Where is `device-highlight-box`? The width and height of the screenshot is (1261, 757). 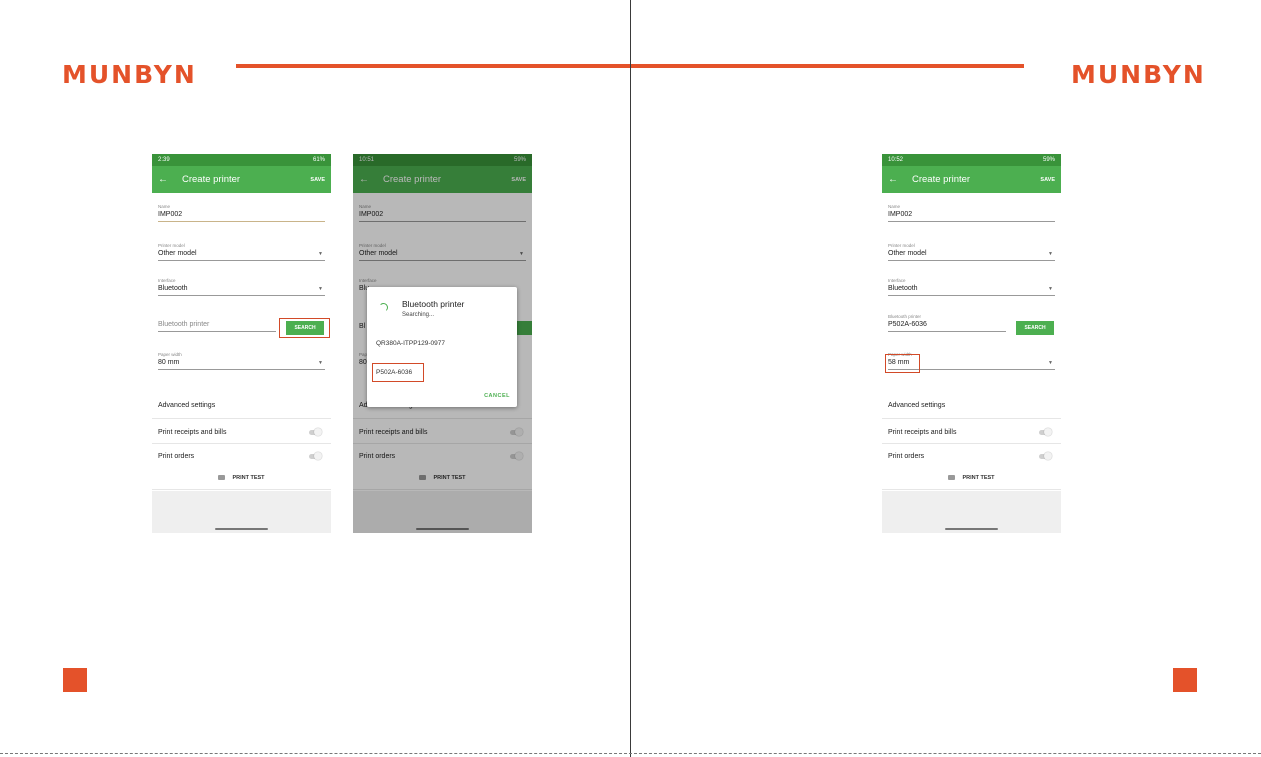 device-highlight-box is located at coordinates (398, 372).